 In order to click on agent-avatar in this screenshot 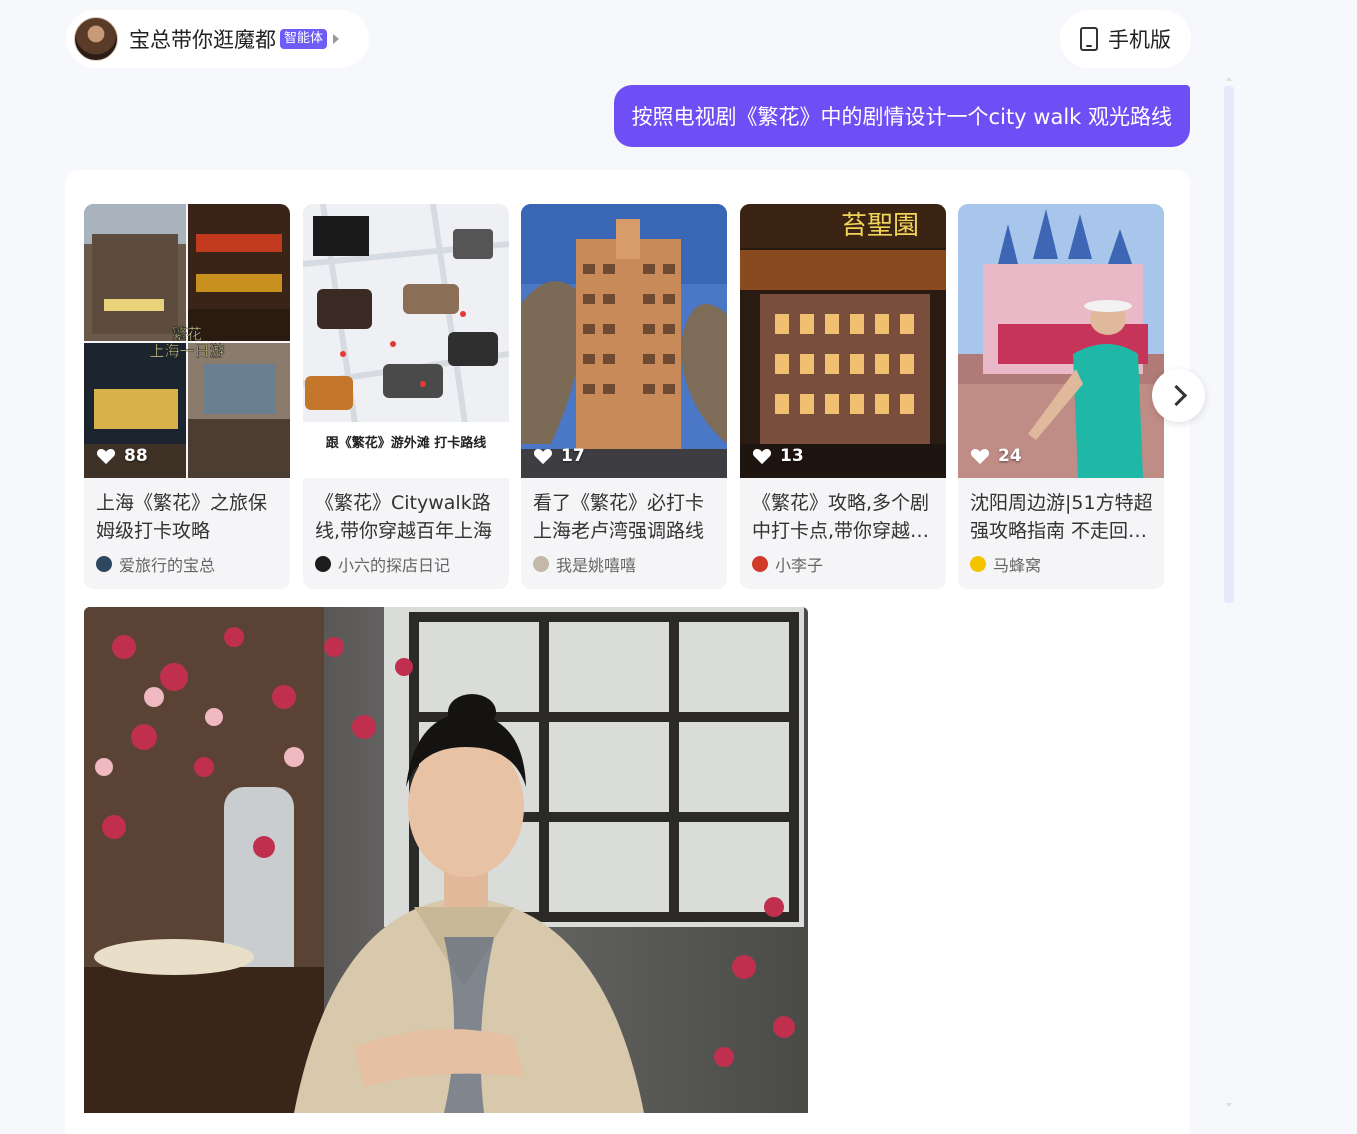, I will do `click(96, 39)`.